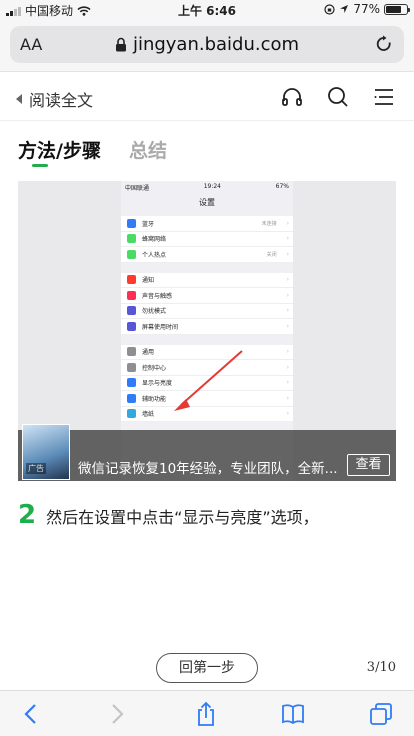 This screenshot has height=736, width=414. What do you see at coordinates (216, 44) in the screenshot?
I see `url-text: jingyan.baidu.com` at bounding box center [216, 44].